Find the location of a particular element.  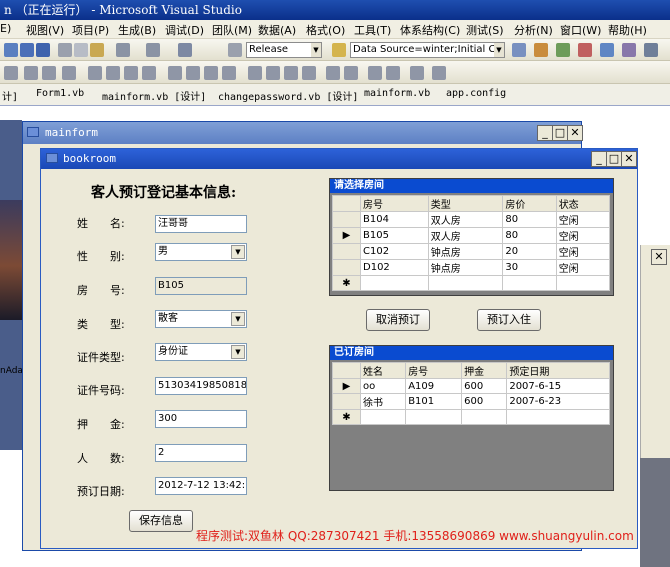

menu-build: 生成(B) is located at coordinates (137, 30).